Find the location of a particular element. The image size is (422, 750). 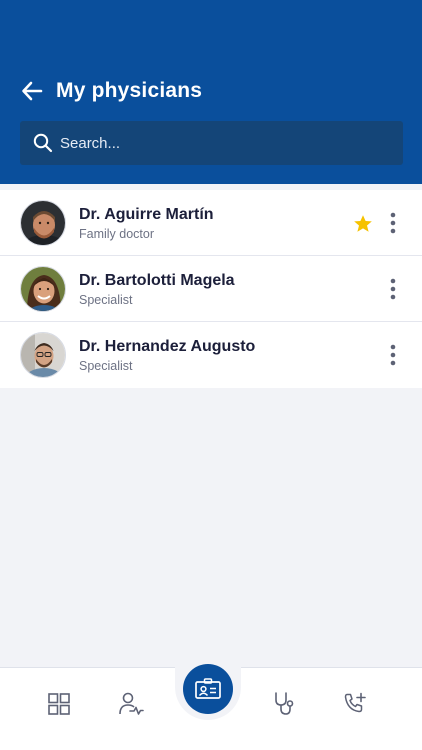

arrow-left-icon is located at coordinates (32, 91).